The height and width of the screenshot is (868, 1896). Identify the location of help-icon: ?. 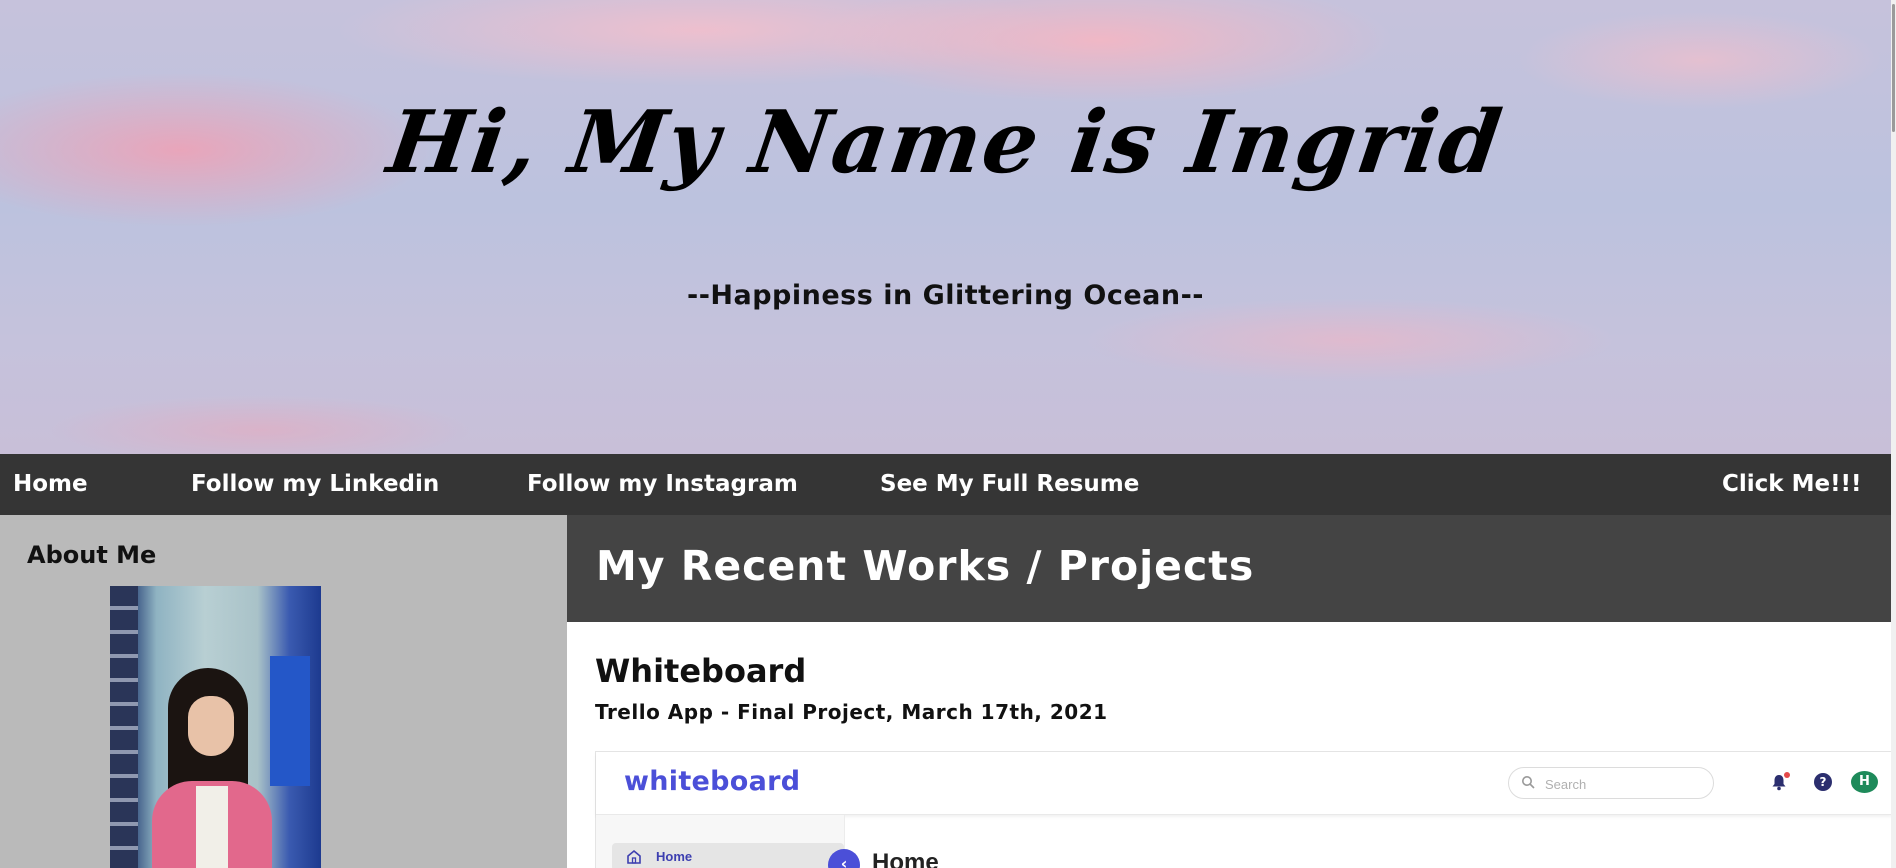
(1823, 782).